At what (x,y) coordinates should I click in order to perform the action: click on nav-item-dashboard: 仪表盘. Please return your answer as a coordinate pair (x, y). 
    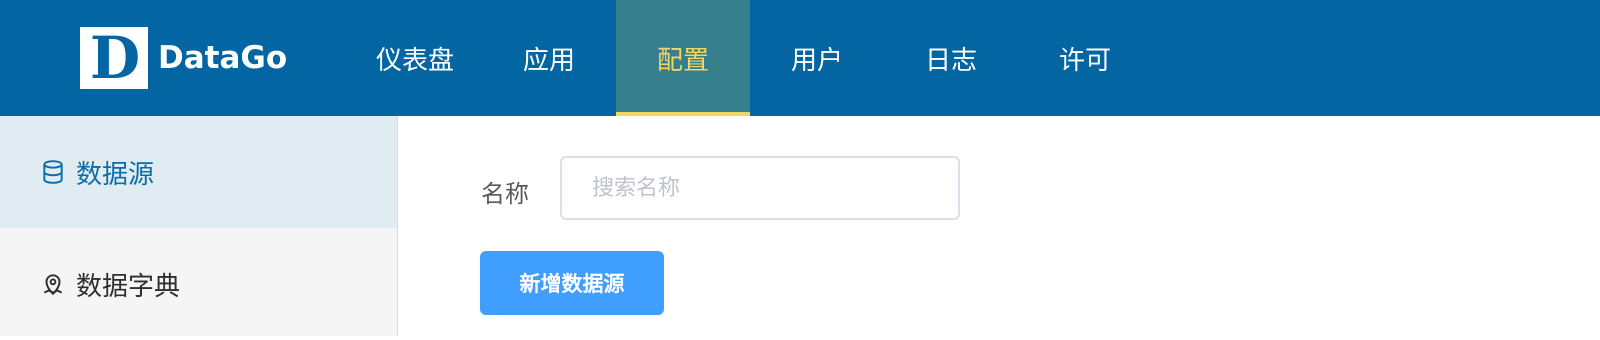
    Looking at the image, I should click on (415, 58).